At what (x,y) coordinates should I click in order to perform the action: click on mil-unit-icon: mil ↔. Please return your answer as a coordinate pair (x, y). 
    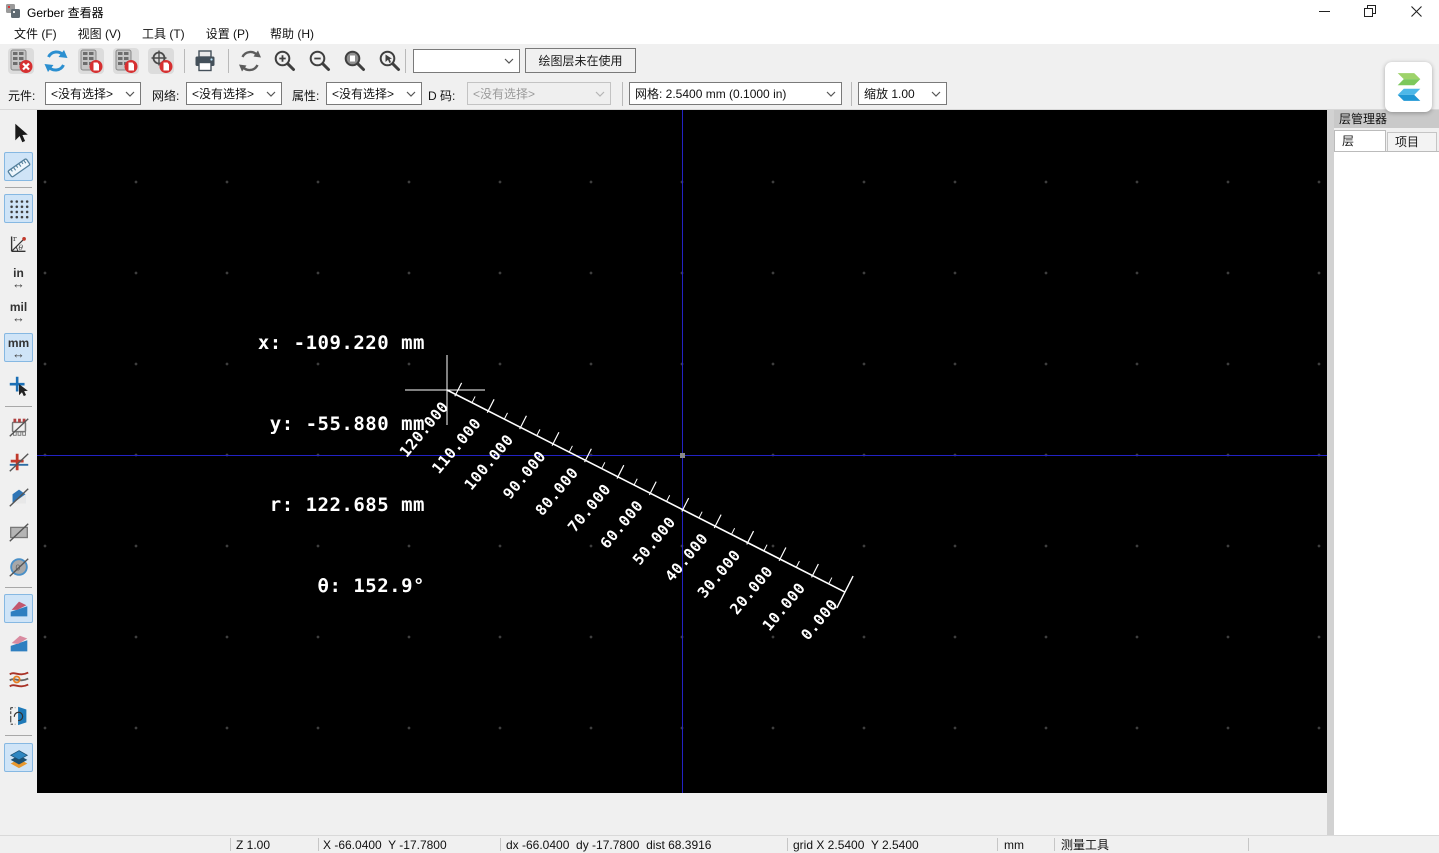
    Looking at the image, I should click on (18, 312).